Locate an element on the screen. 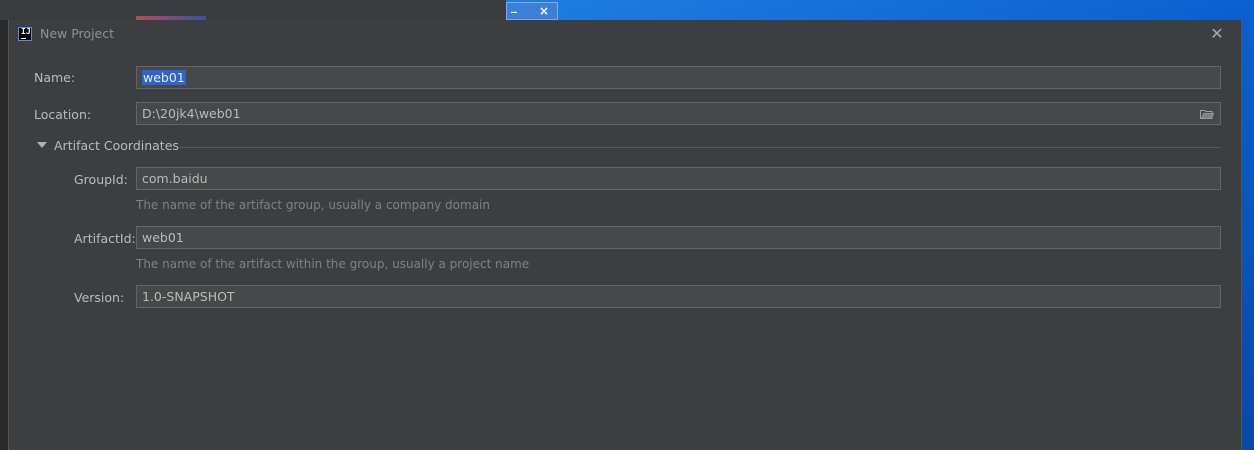  background-window-controls: _ × is located at coordinates (532, 10).